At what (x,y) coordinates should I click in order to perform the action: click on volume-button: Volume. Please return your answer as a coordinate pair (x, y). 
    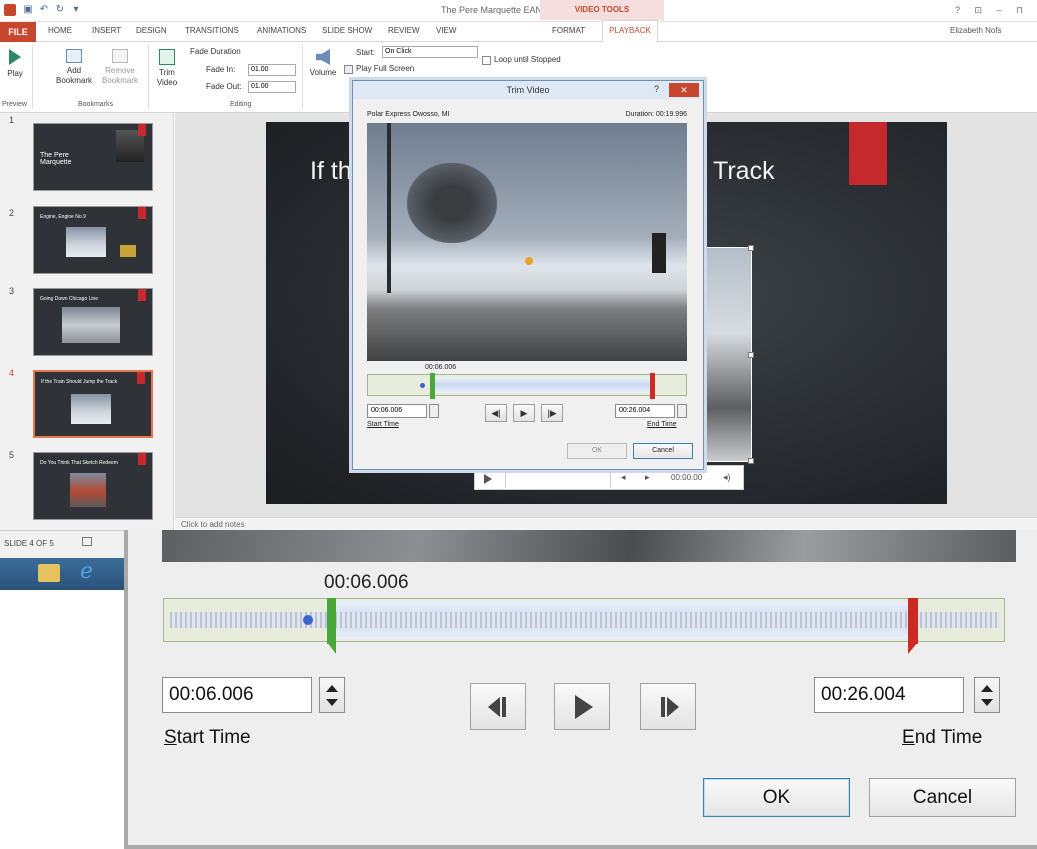
    Looking at the image, I should click on (323, 63).